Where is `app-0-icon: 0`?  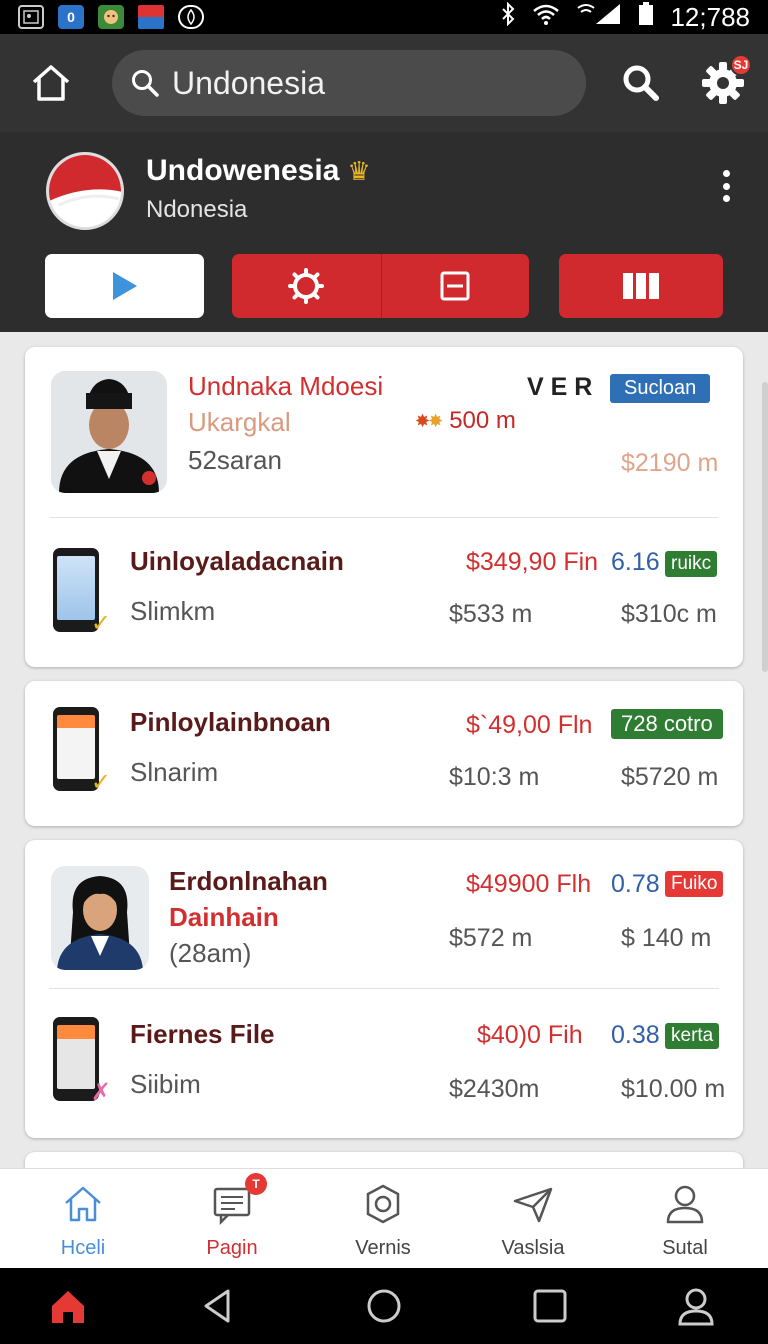 app-0-icon: 0 is located at coordinates (71, 17).